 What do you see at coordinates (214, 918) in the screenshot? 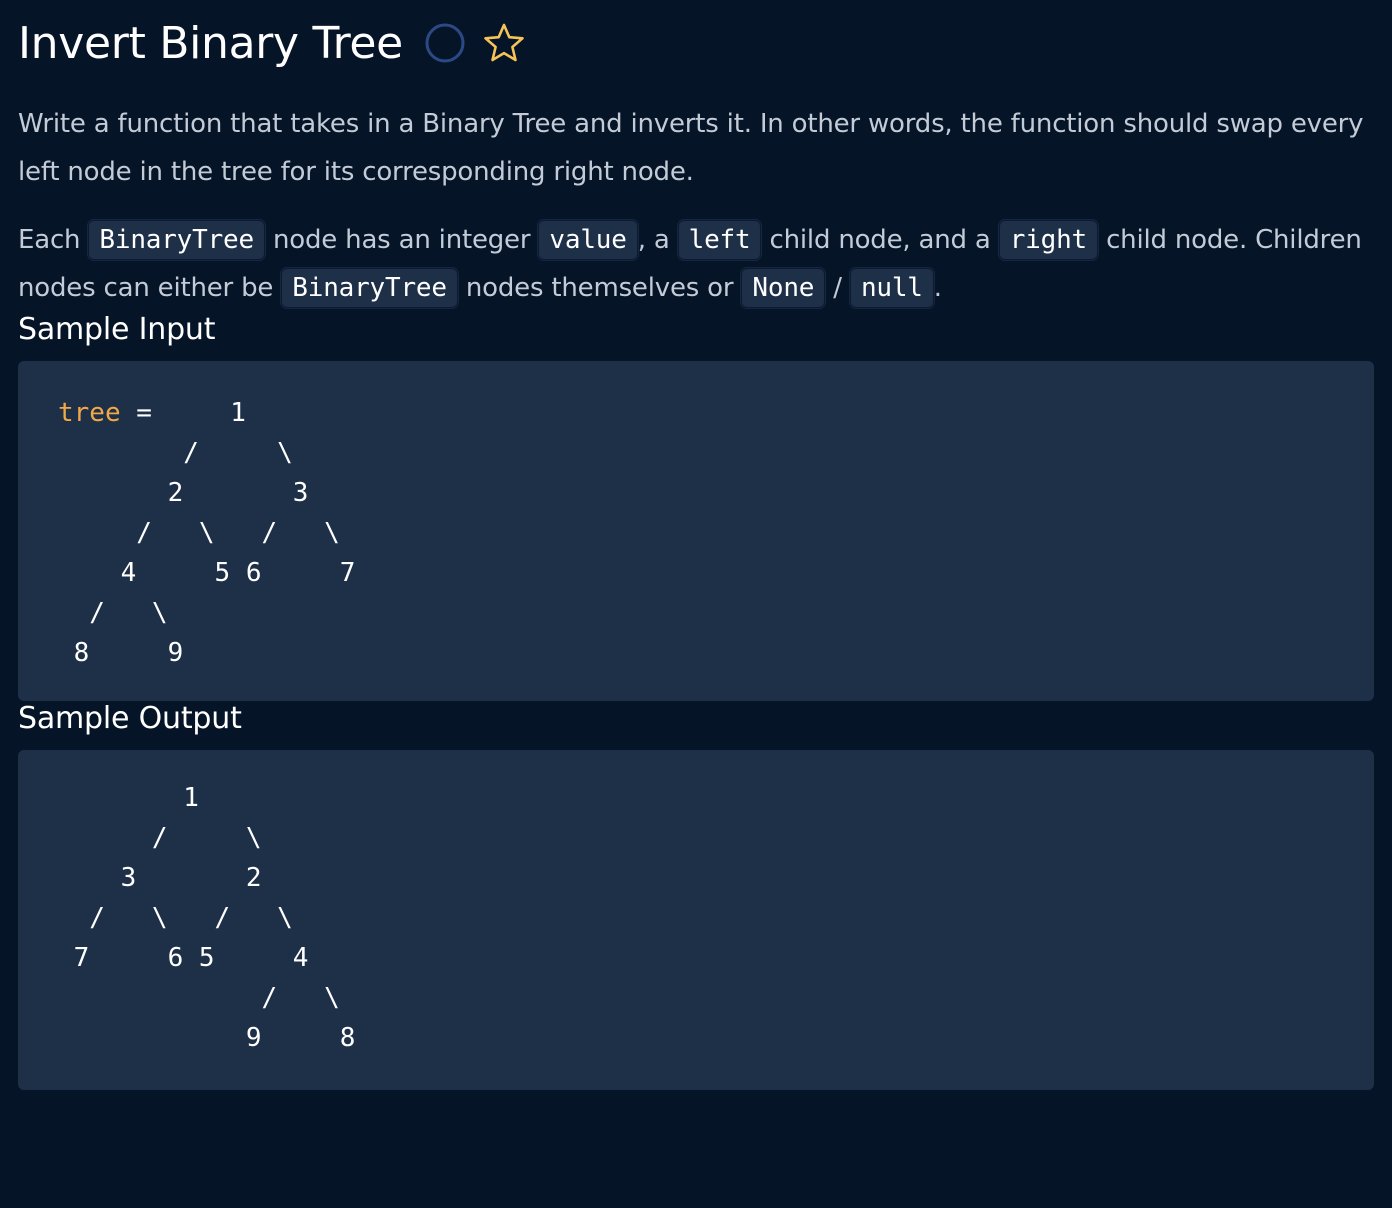
I see `sample-output-code: 1 / \ 3 2 / \ / \ 7 6 5 4 / \ 9 8` at bounding box center [214, 918].